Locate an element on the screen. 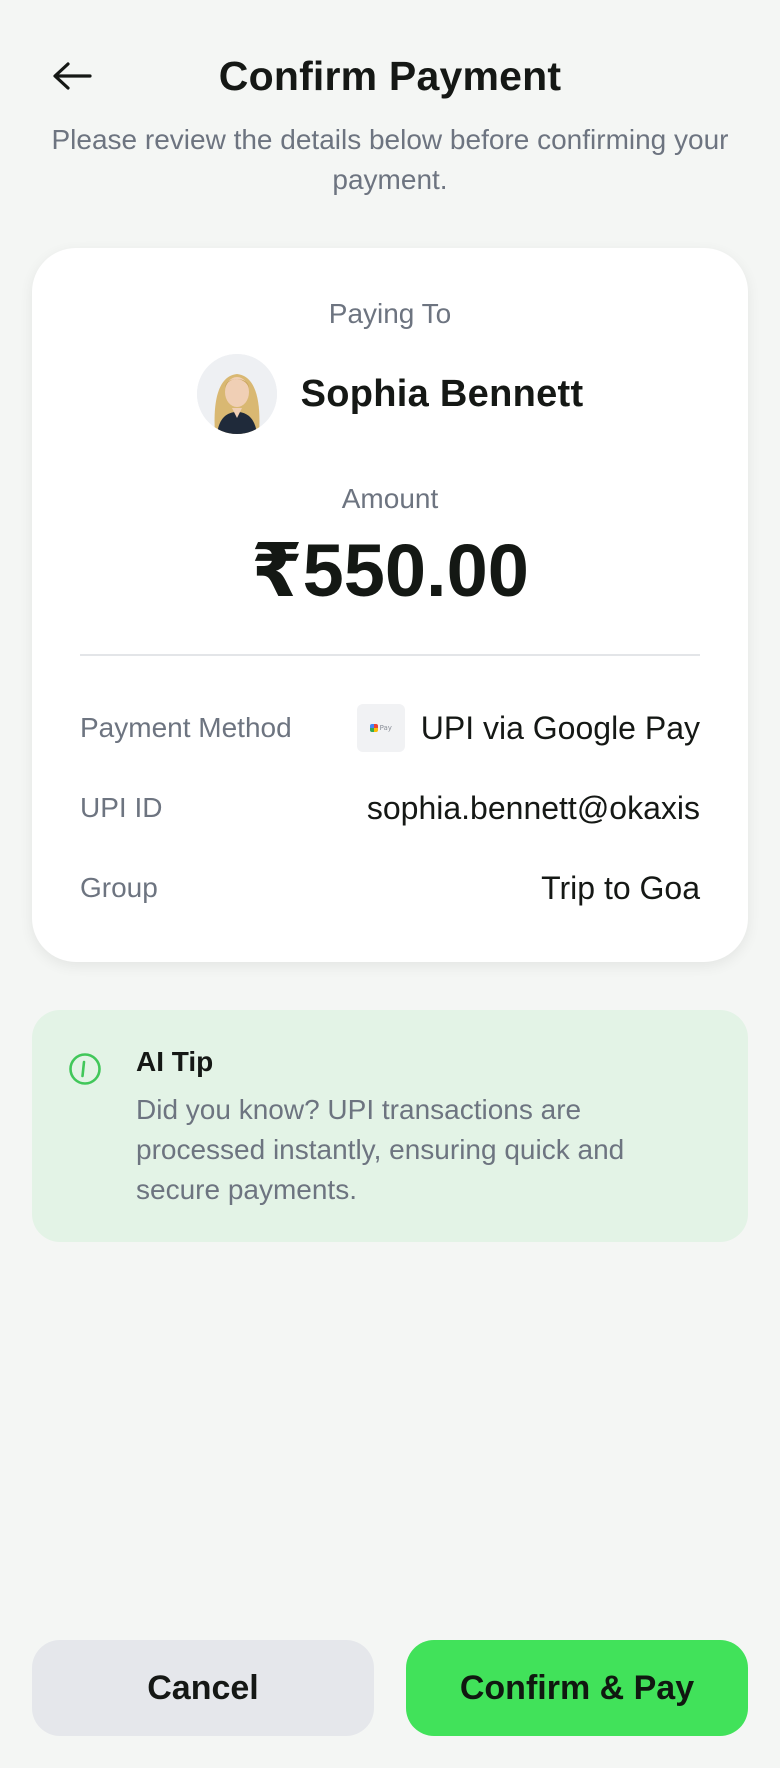 The image size is (780, 1768). payment-method-text: UPI via Google Pay is located at coordinates (560, 727).